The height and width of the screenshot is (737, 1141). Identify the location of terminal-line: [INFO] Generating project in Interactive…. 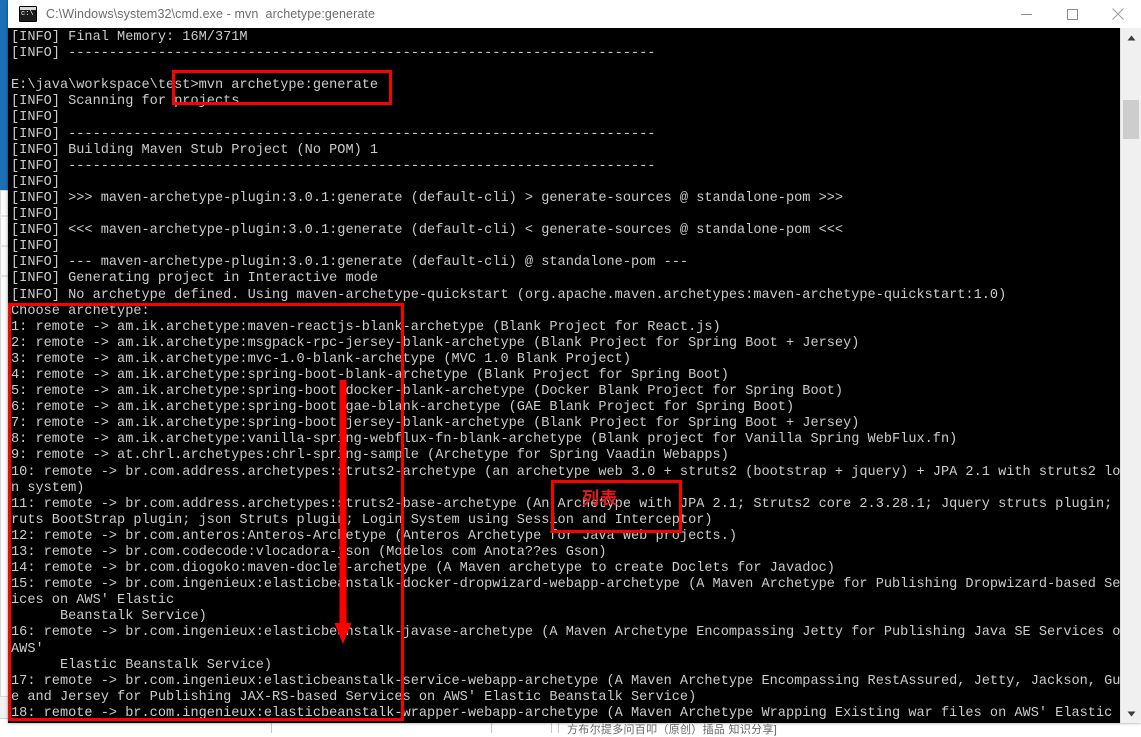
(195, 279).